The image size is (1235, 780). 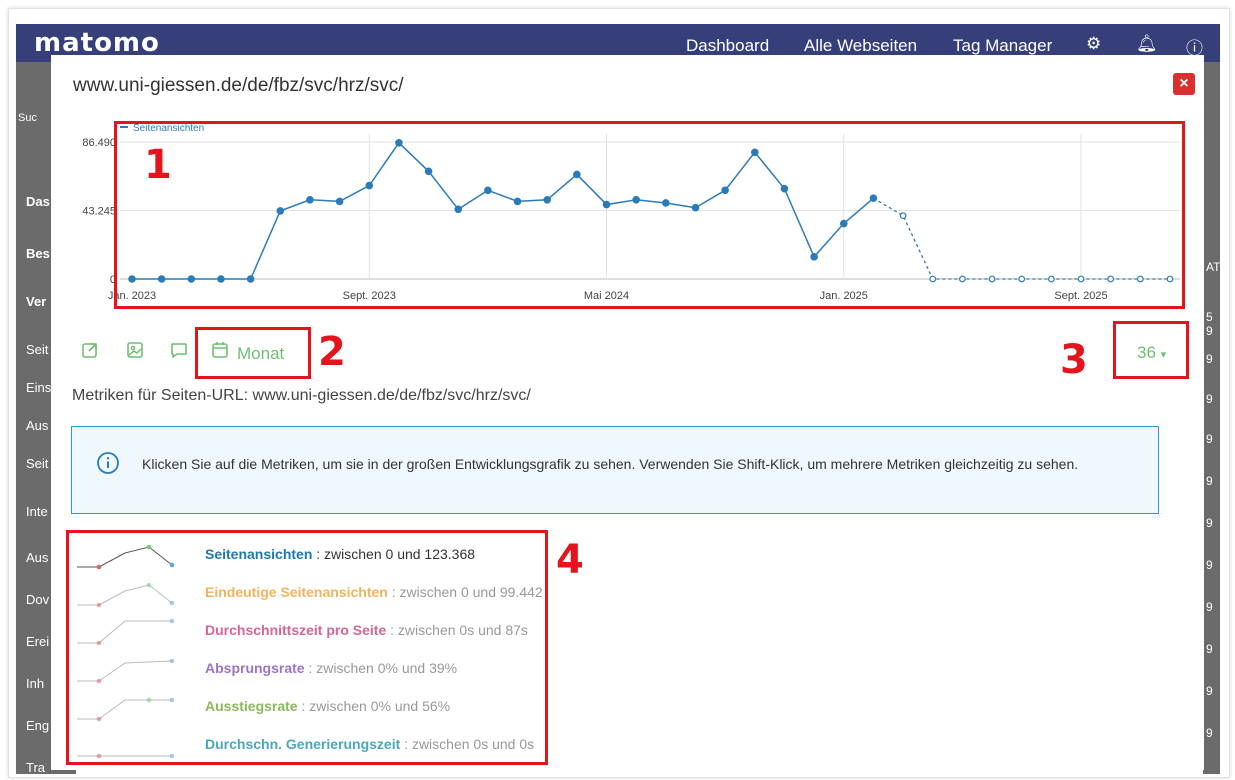 What do you see at coordinates (860, 46) in the screenshot?
I see `nav-all-websites: Alle Webseiten` at bounding box center [860, 46].